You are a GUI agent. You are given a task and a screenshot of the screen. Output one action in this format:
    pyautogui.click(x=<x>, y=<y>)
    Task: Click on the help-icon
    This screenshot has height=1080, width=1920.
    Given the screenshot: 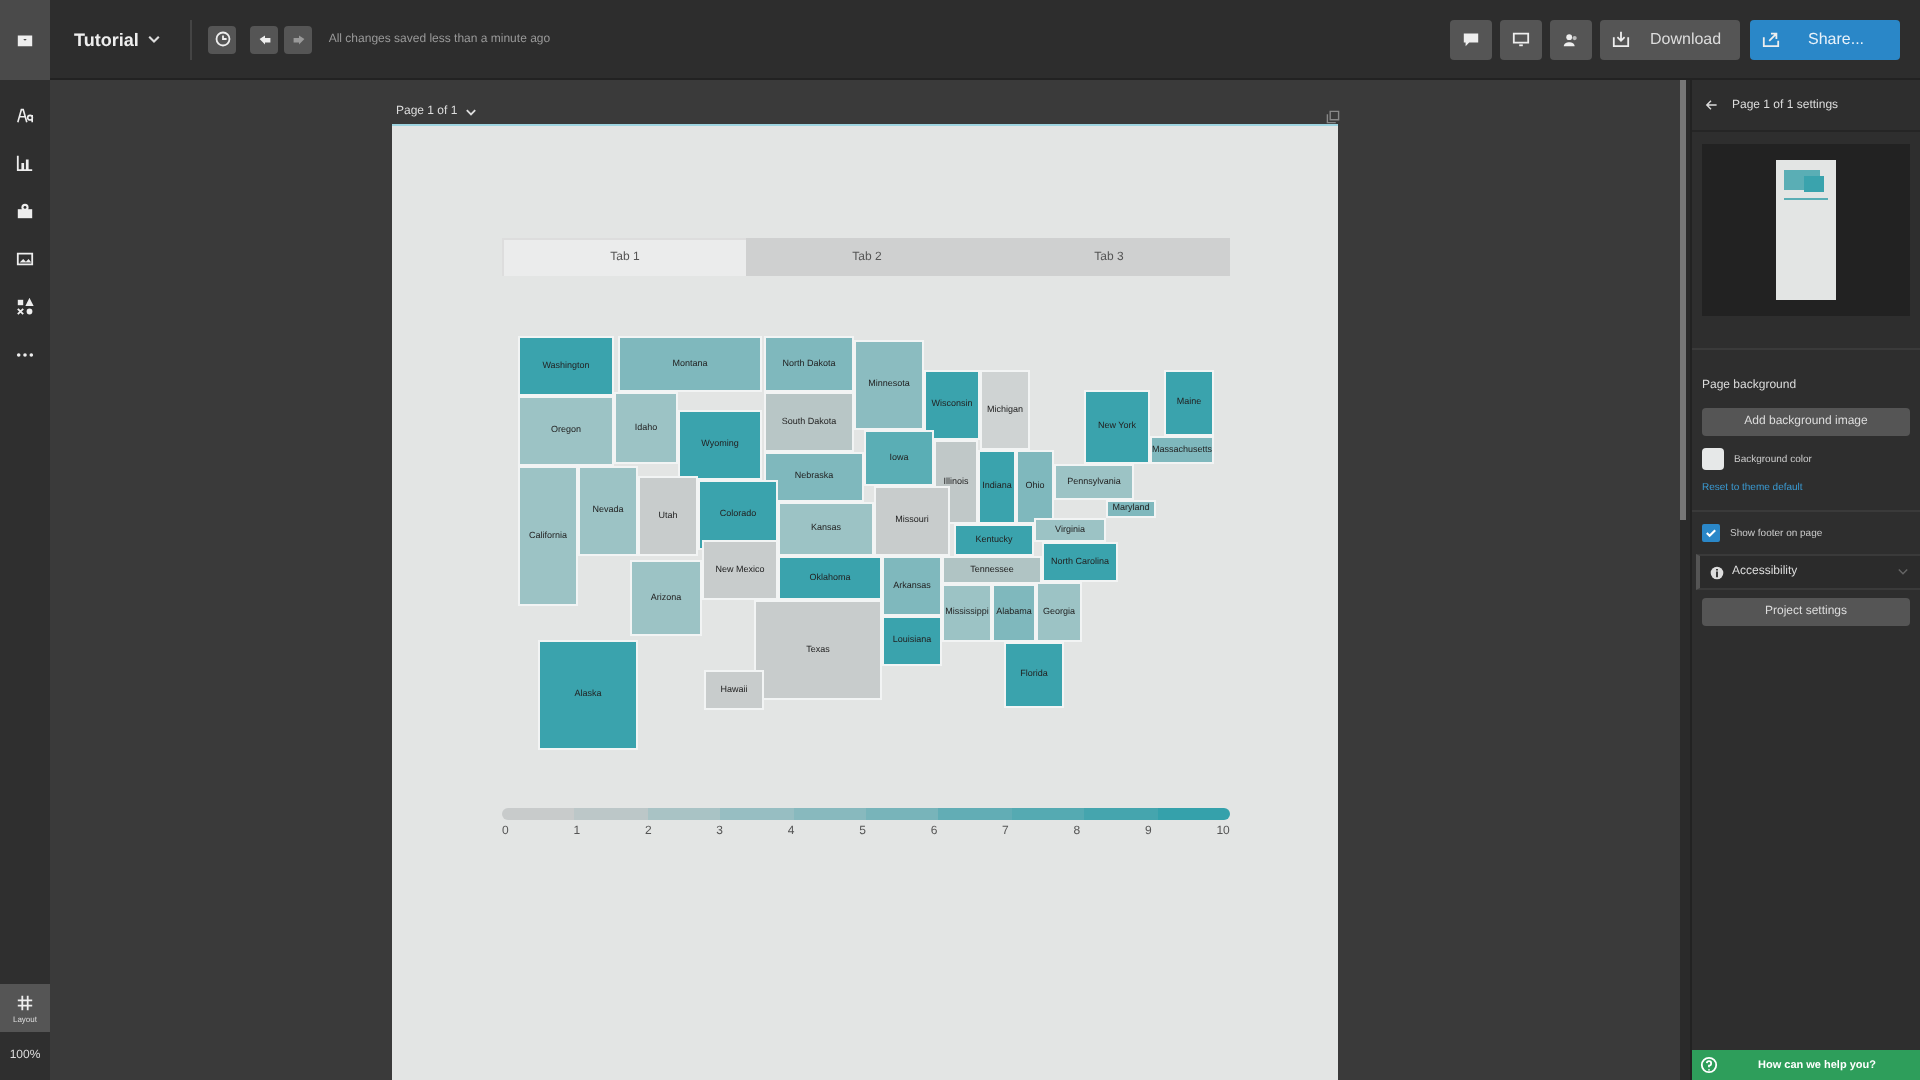 What is the action you would take?
    pyautogui.click(x=1709, y=1065)
    